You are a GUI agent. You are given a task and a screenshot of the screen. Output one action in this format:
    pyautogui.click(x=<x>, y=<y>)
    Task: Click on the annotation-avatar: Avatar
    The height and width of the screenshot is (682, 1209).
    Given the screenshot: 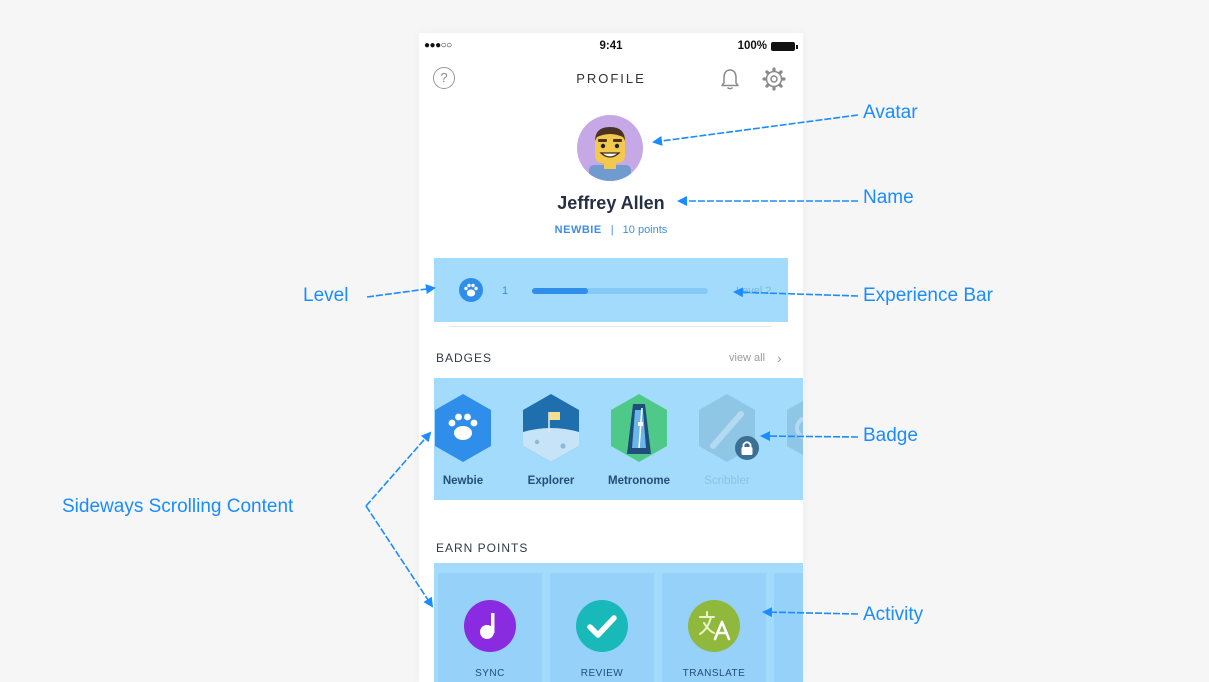 What is the action you would take?
    pyautogui.click(x=890, y=112)
    